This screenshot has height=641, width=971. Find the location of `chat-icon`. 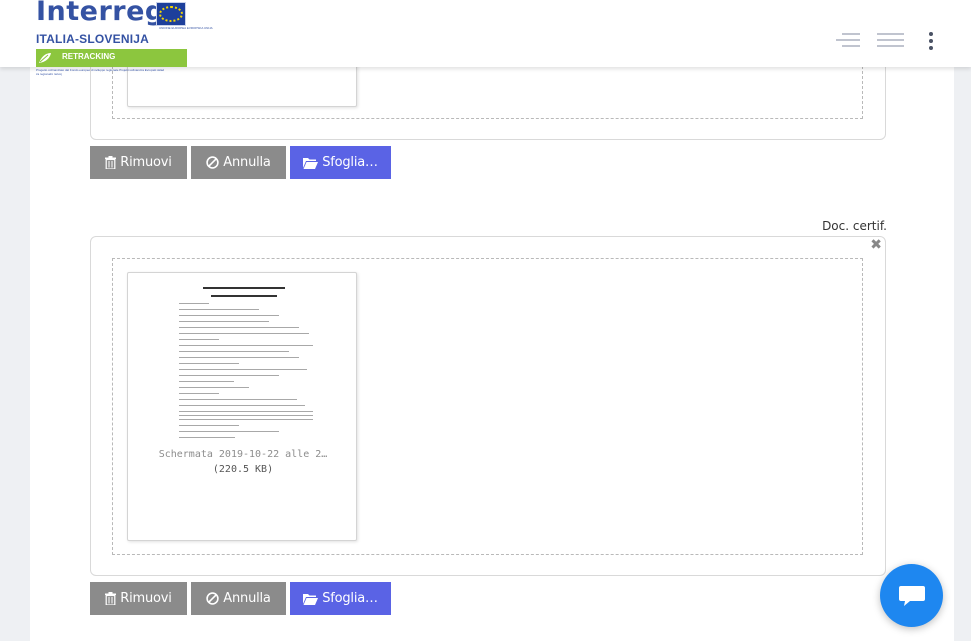

chat-icon is located at coordinates (911, 595).